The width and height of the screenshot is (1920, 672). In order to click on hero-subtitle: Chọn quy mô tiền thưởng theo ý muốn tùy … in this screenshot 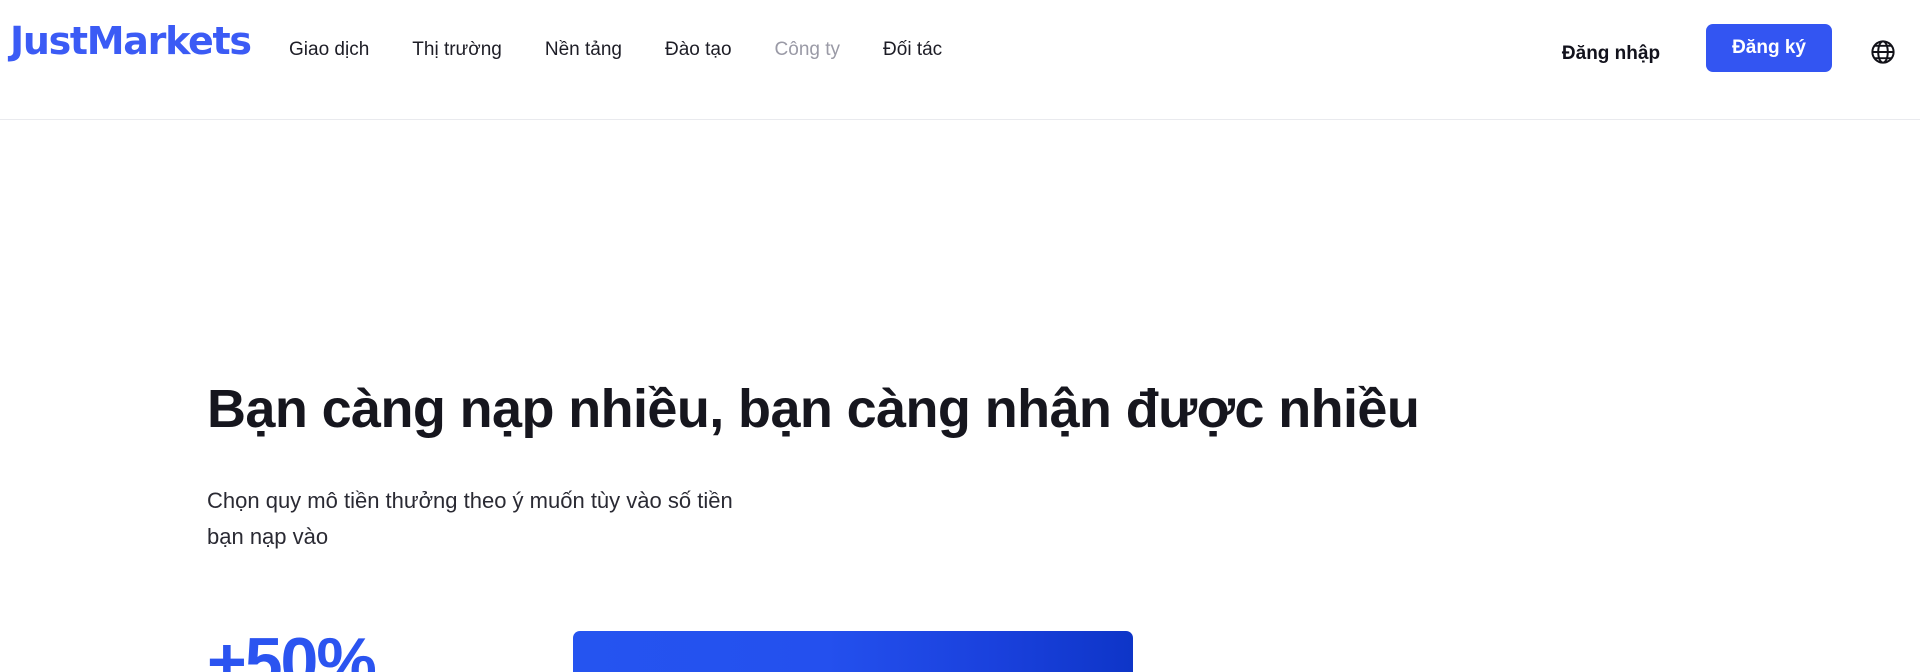, I will do `click(470, 519)`.